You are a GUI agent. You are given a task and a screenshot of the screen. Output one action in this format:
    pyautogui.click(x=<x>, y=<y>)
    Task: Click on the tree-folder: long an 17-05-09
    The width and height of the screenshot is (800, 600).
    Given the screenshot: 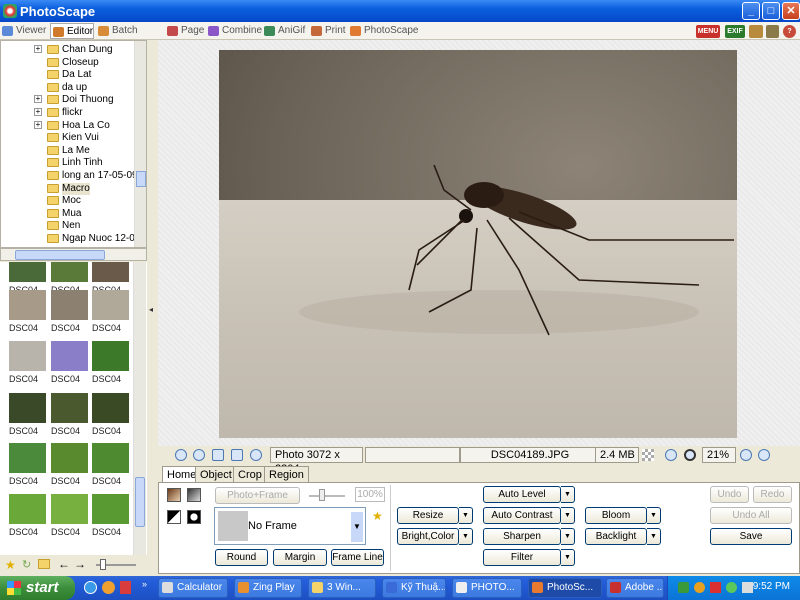 What is the action you would take?
    pyautogui.click(x=69, y=176)
    